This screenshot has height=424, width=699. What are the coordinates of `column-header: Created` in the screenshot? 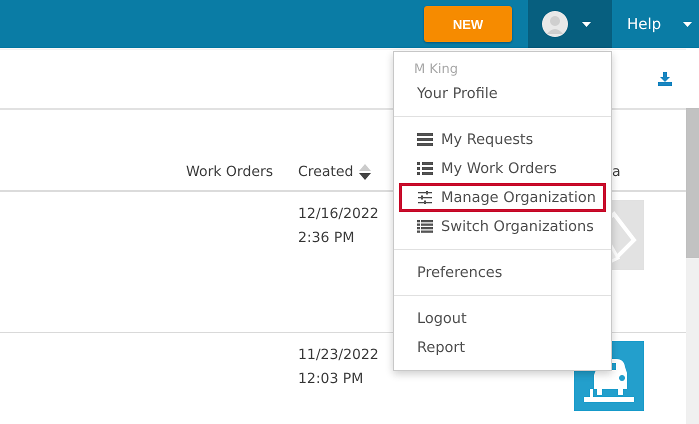 It's located at (326, 172).